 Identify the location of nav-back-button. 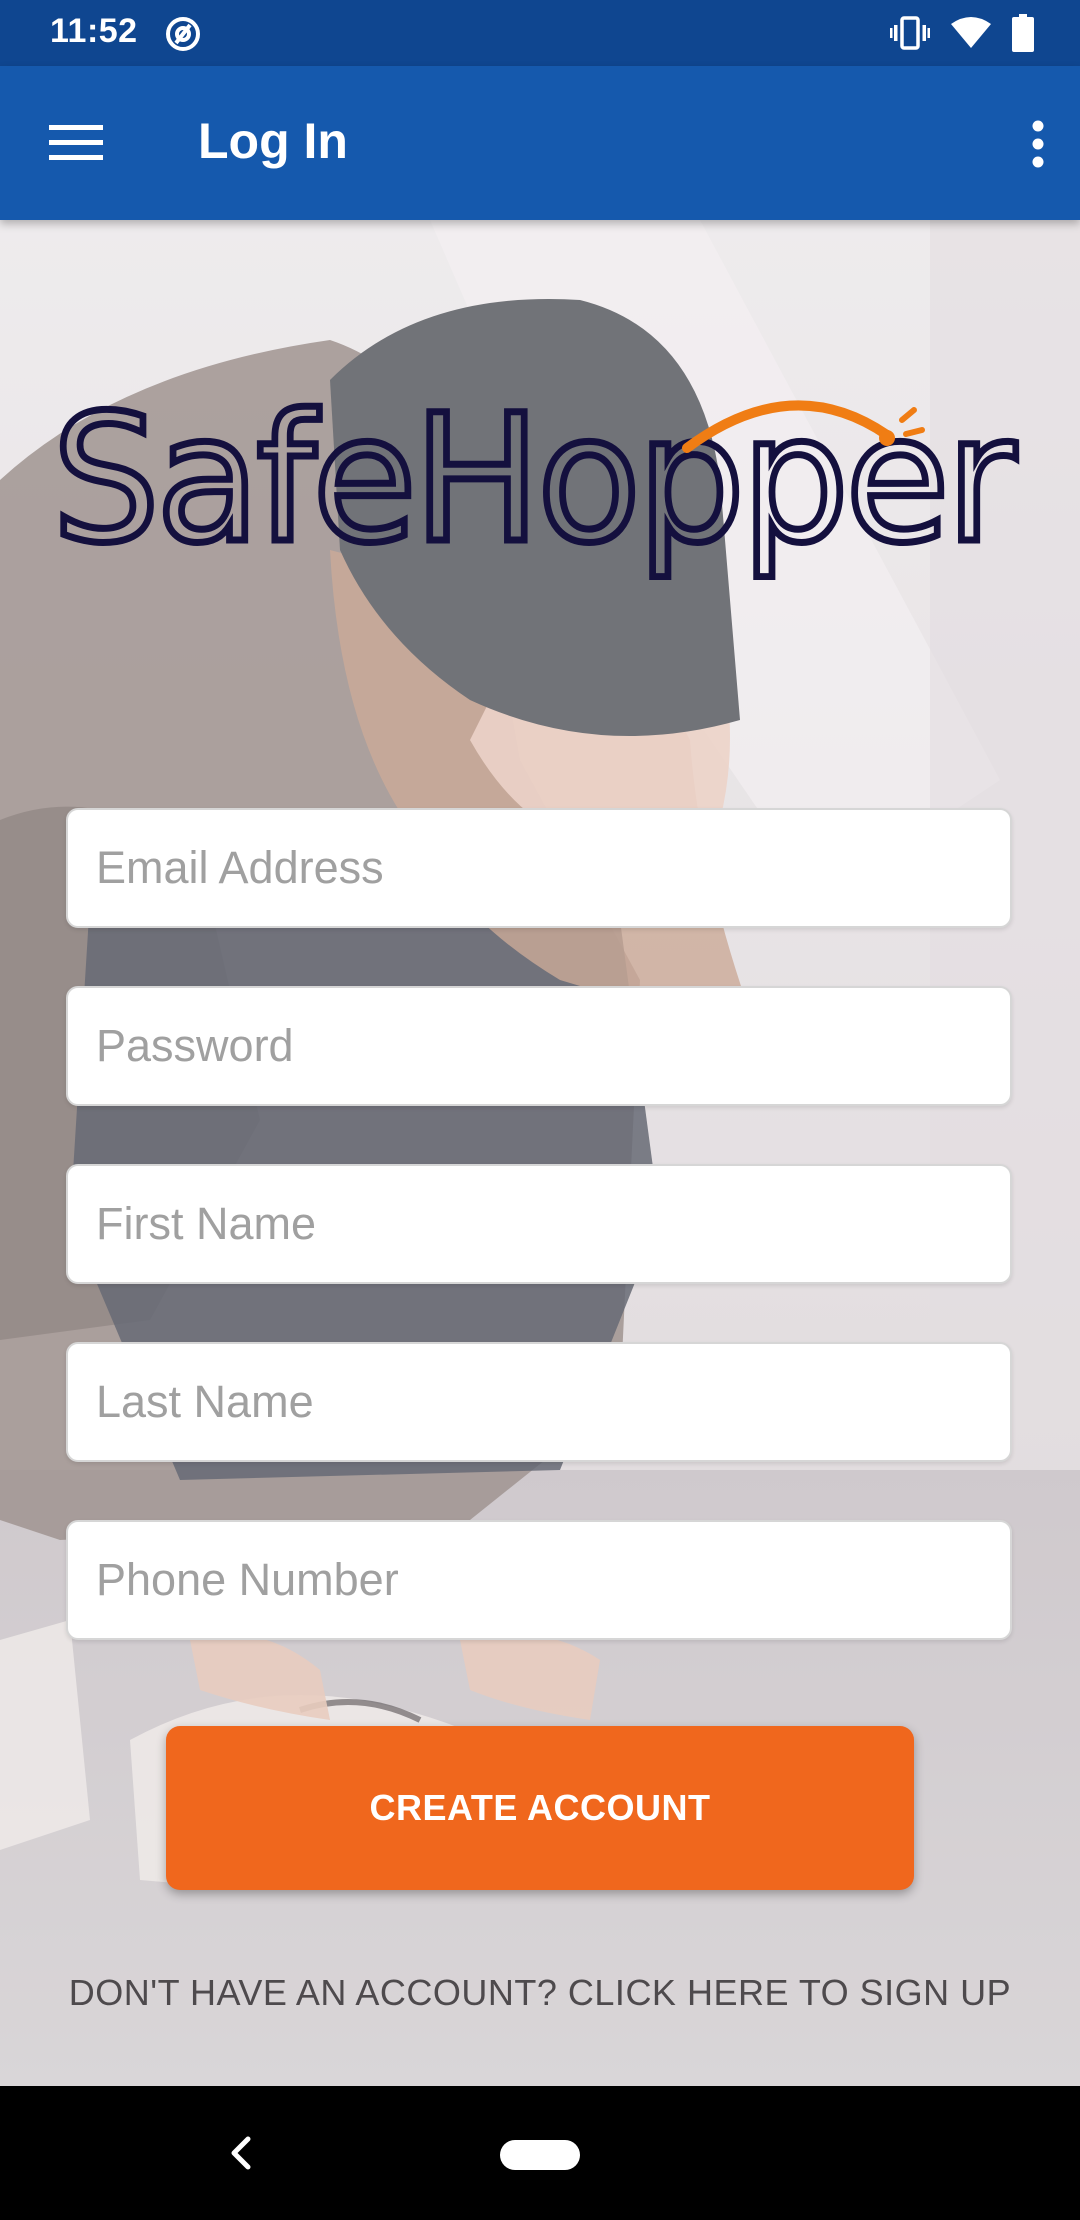
(240, 2153).